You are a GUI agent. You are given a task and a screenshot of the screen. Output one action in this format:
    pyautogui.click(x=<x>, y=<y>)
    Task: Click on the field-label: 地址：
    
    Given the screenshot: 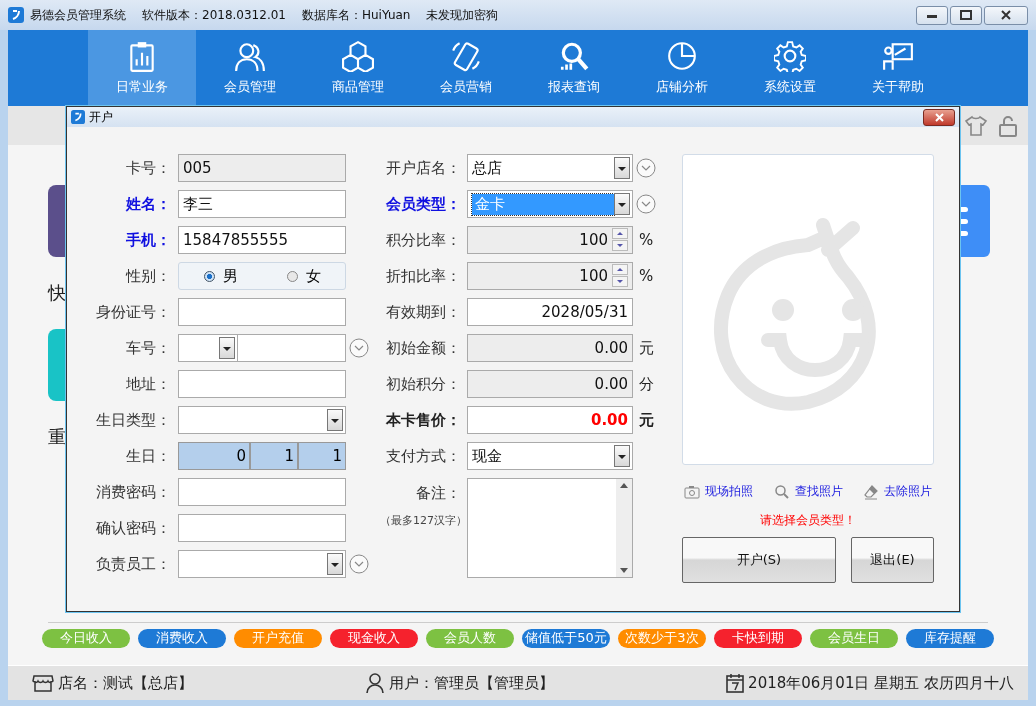 What is the action you would take?
    pyautogui.click(x=148, y=384)
    